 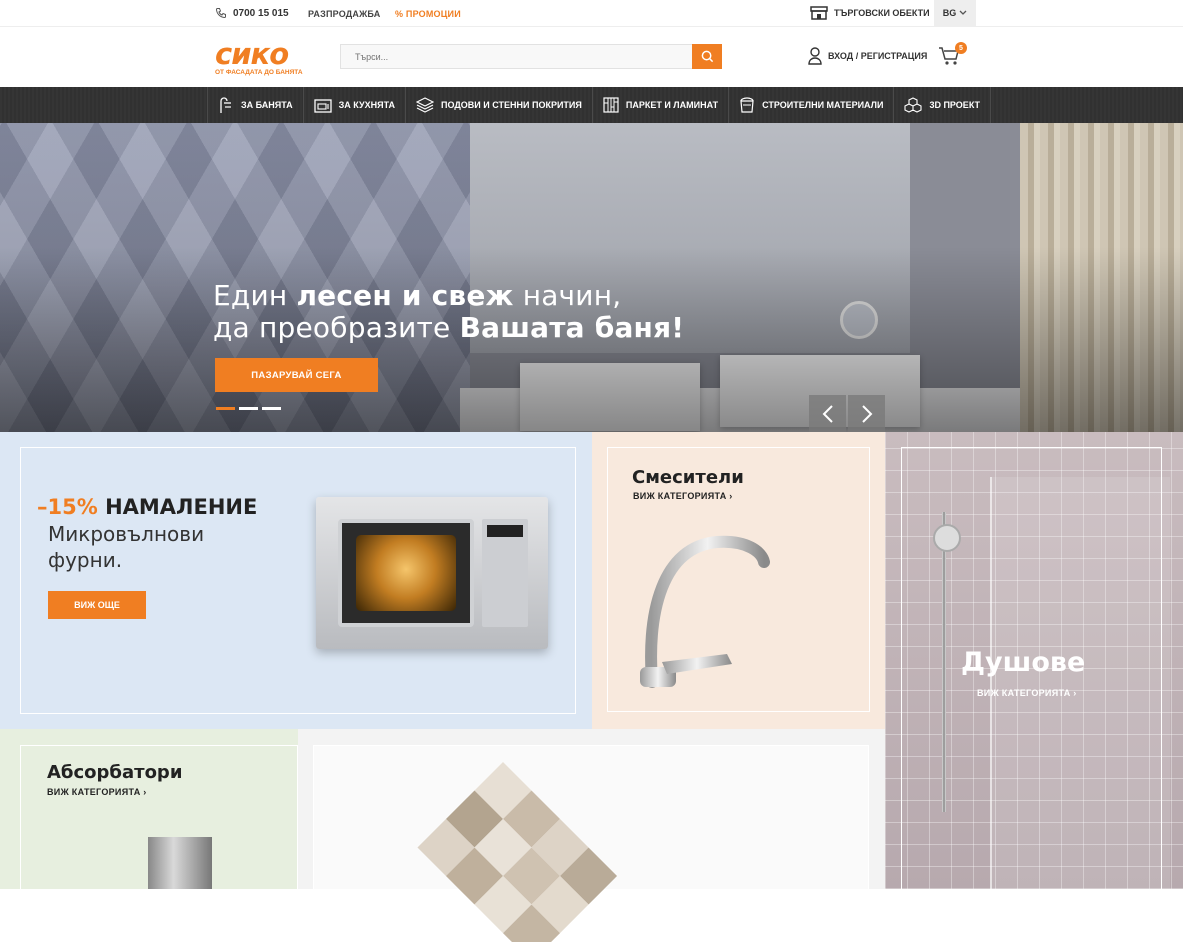 I want to click on nav-item-building-materials: СТРОИТЕЛНИ МАТЕРИАЛИ, so click(x=810, y=105).